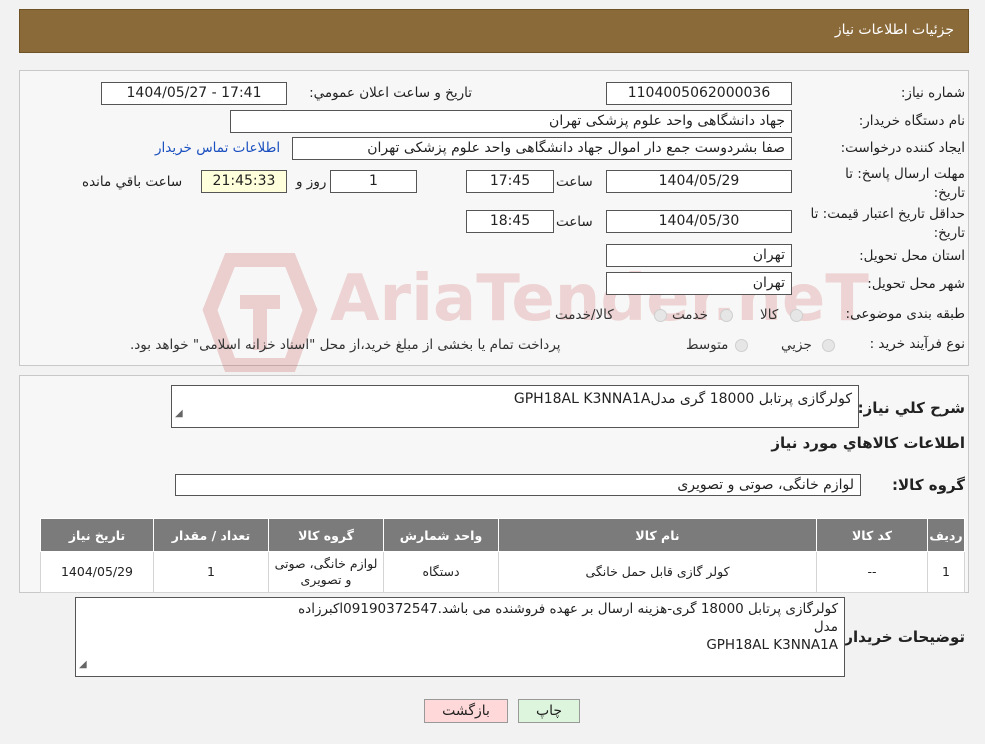  Describe the element at coordinates (660, 315) in the screenshot. I see `category-radio-goods-service` at that location.